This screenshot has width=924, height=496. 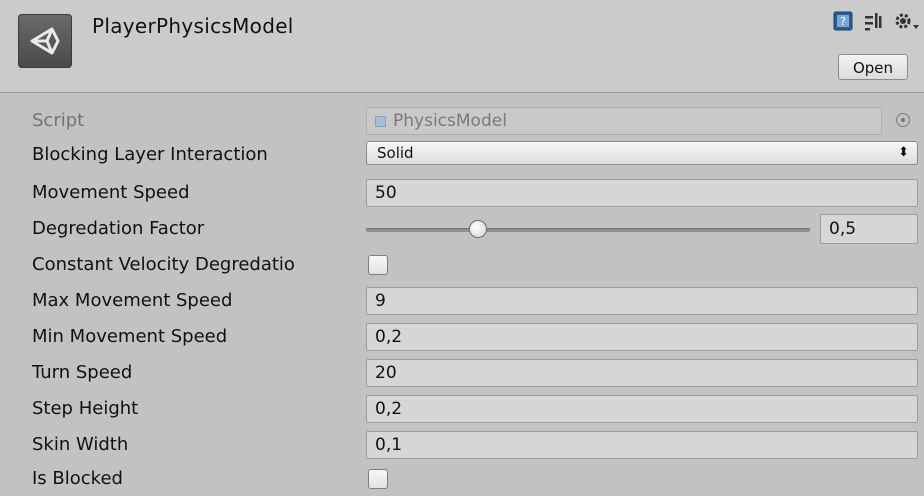 What do you see at coordinates (378, 265) in the screenshot?
I see `constant-velocity-checkbox` at bounding box center [378, 265].